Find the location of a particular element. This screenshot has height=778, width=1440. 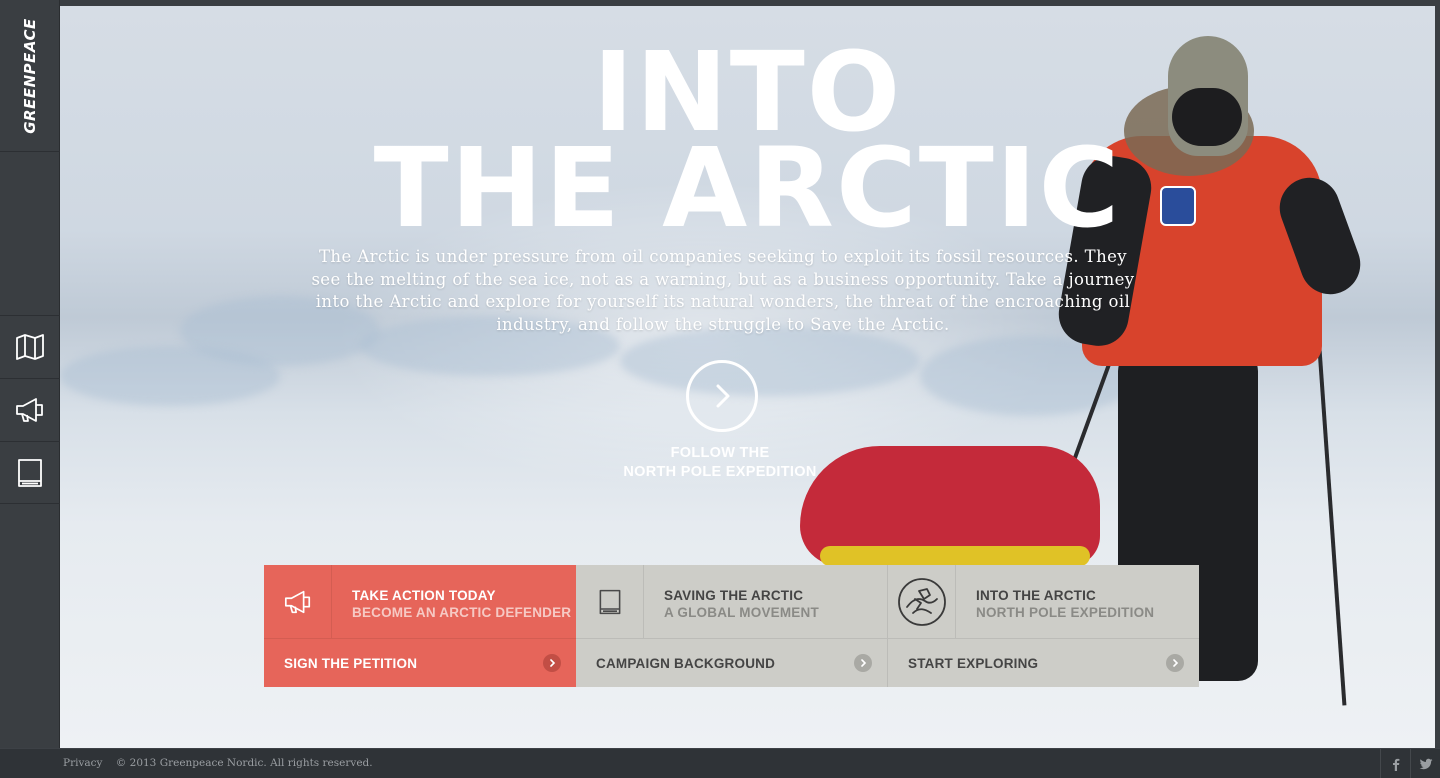

map-icon is located at coordinates (30, 347).